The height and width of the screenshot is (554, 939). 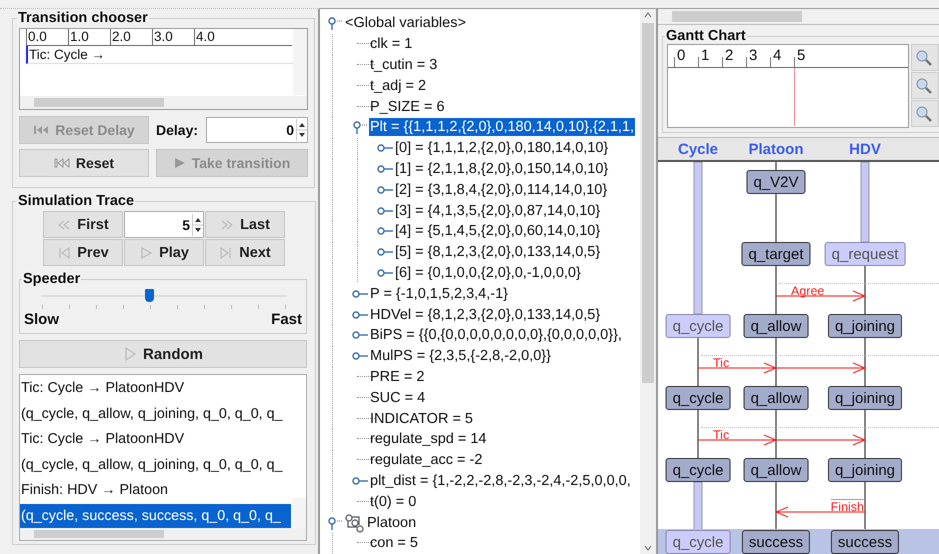 What do you see at coordinates (498, 252) in the screenshot?
I see `tree-item: [5] = {8,1,2,3,{2,0},0,133,14,0,5}` at bounding box center [498, 252].